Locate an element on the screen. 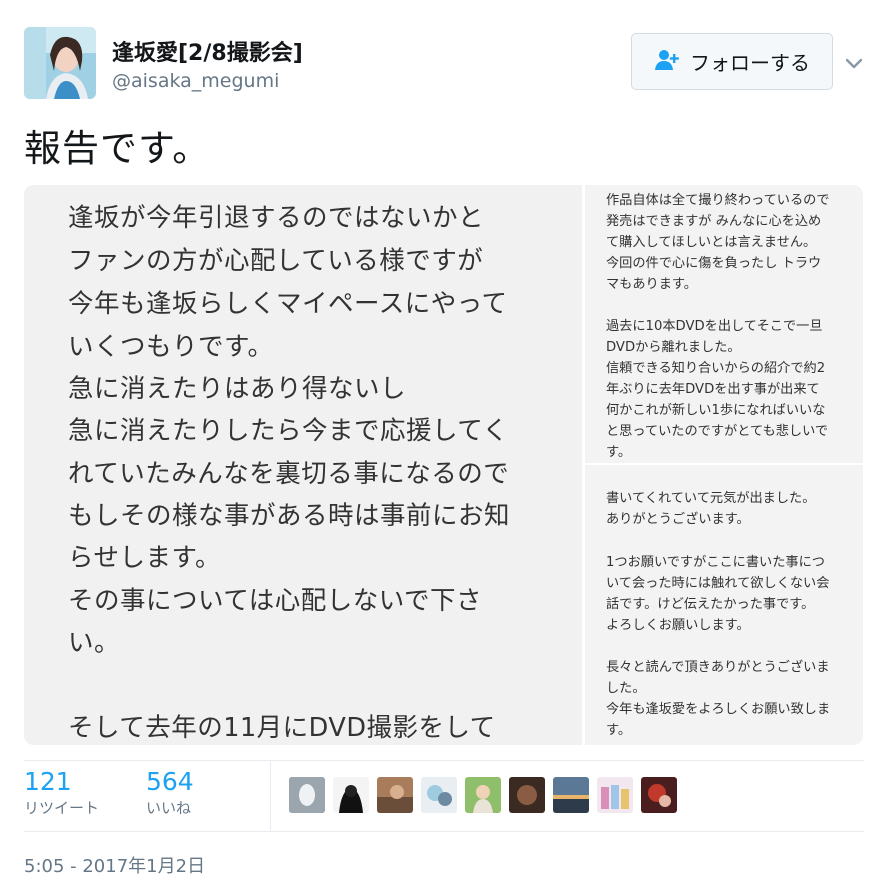 The width and height of the screenshot is (880, 889). retweet-count: 121 リツイート is located at coordinates (61, 793).